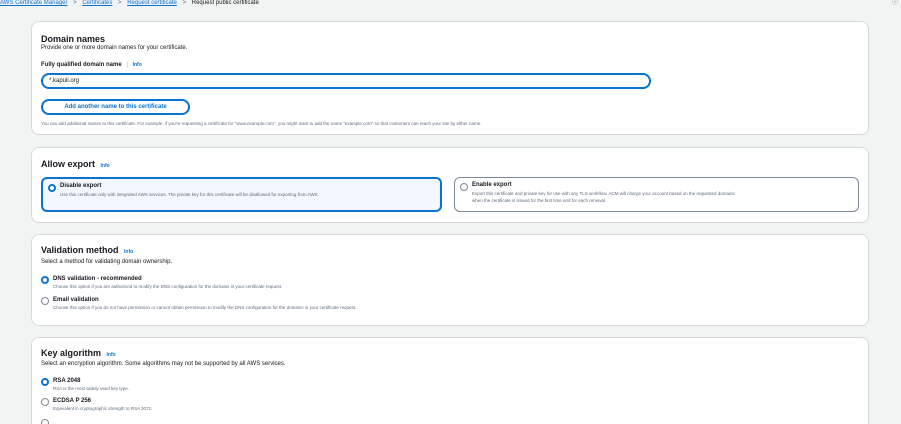 The height and width of the screenshot is (424, 901). Describe the element at coordinates (80, 250) in the screenshot. I see `validation-method-title-text: Validation method` at that location.